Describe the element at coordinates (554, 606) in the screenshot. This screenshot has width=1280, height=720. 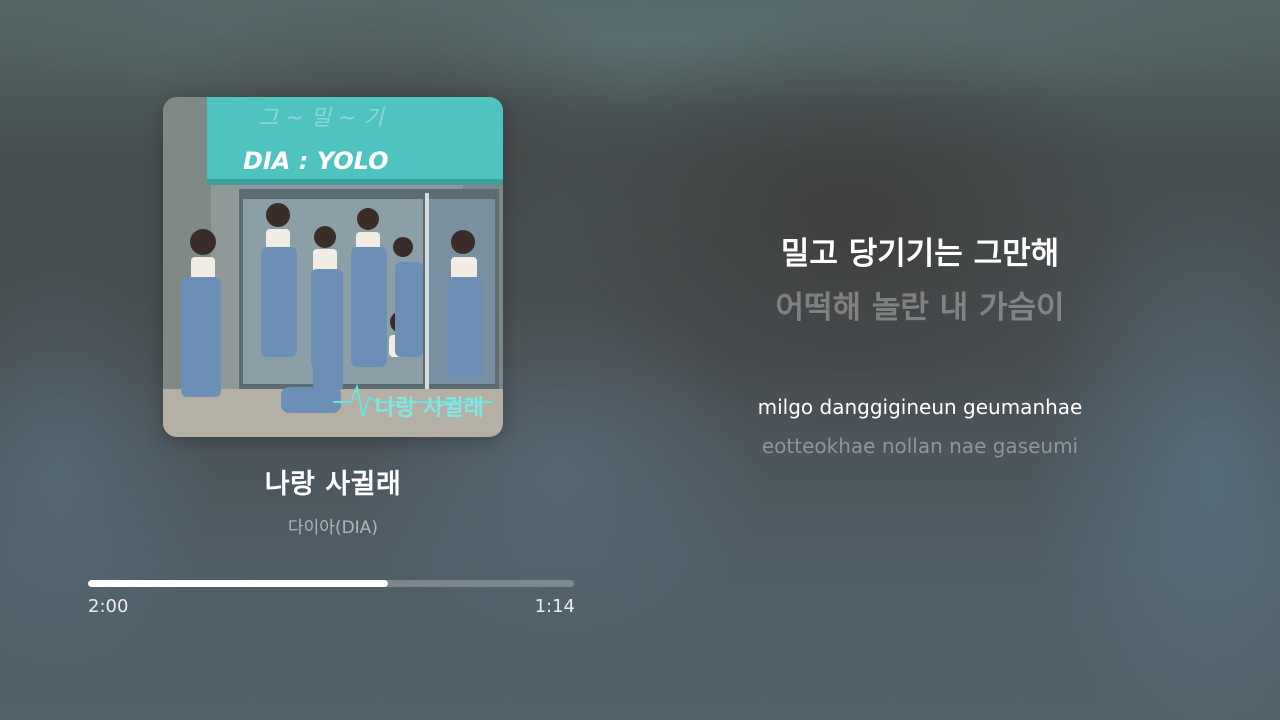
I see `remaining-time: 1:14` at that location.